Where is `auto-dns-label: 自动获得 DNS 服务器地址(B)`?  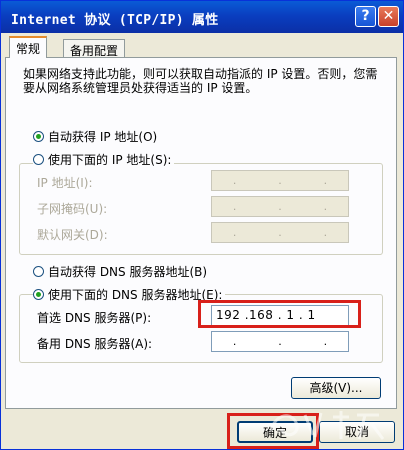 auto-dns-label: 自动获得 DNS 服务器地址(B) is located at coordinates (128, 272).